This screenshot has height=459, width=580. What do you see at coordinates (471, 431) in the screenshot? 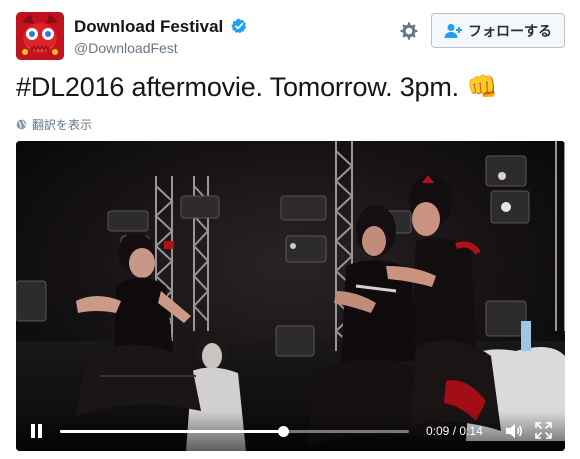
I see `duration: 0:14` at bounding box center [471, 431].